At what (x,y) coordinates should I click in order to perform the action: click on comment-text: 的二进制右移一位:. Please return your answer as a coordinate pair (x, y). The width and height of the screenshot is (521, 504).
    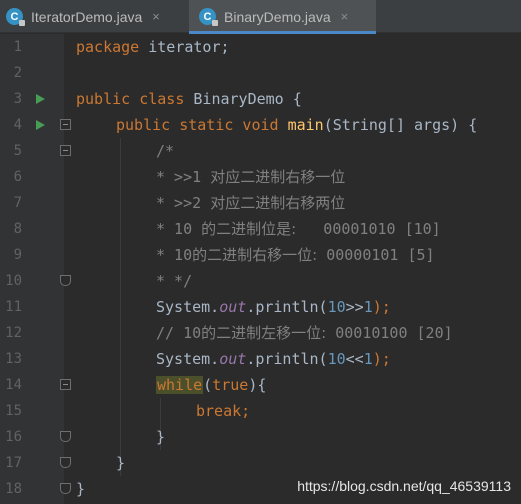
    Looking at the image, I should click on (255, 255).